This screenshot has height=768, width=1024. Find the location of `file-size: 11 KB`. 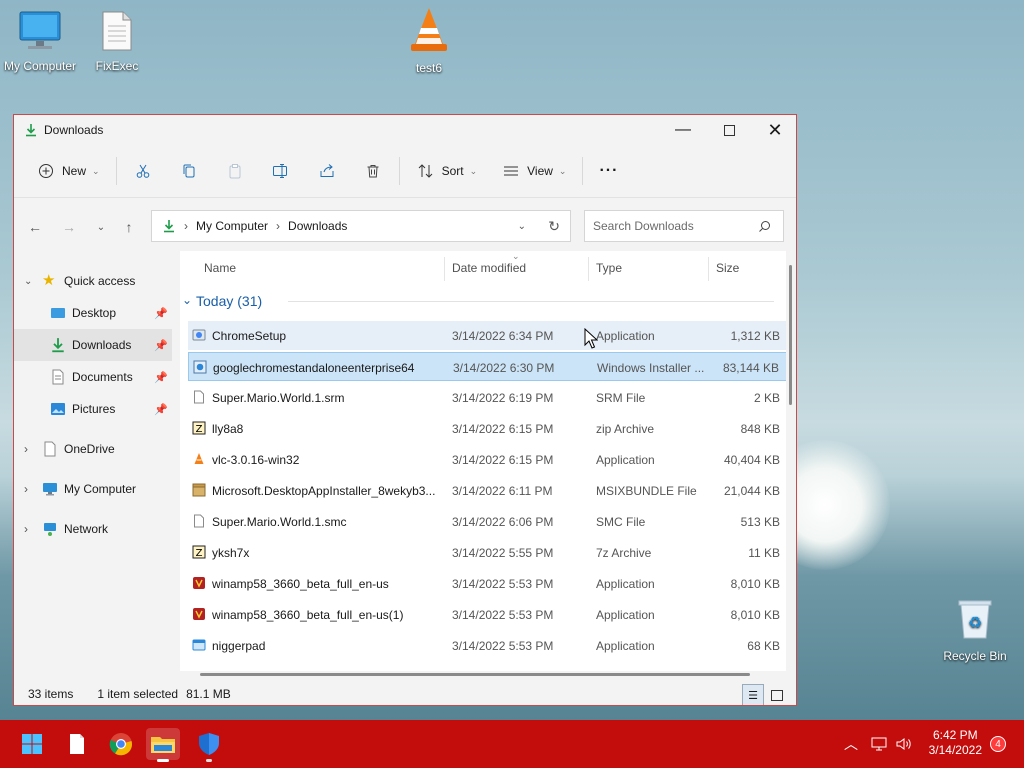

file-size: 11 KB is located at coordinates (764, 553).